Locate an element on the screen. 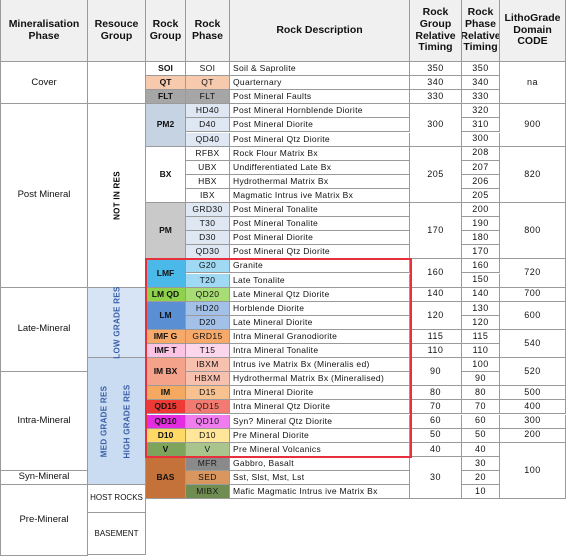  rock-group-cell: V is located at coordinates (166, 449).